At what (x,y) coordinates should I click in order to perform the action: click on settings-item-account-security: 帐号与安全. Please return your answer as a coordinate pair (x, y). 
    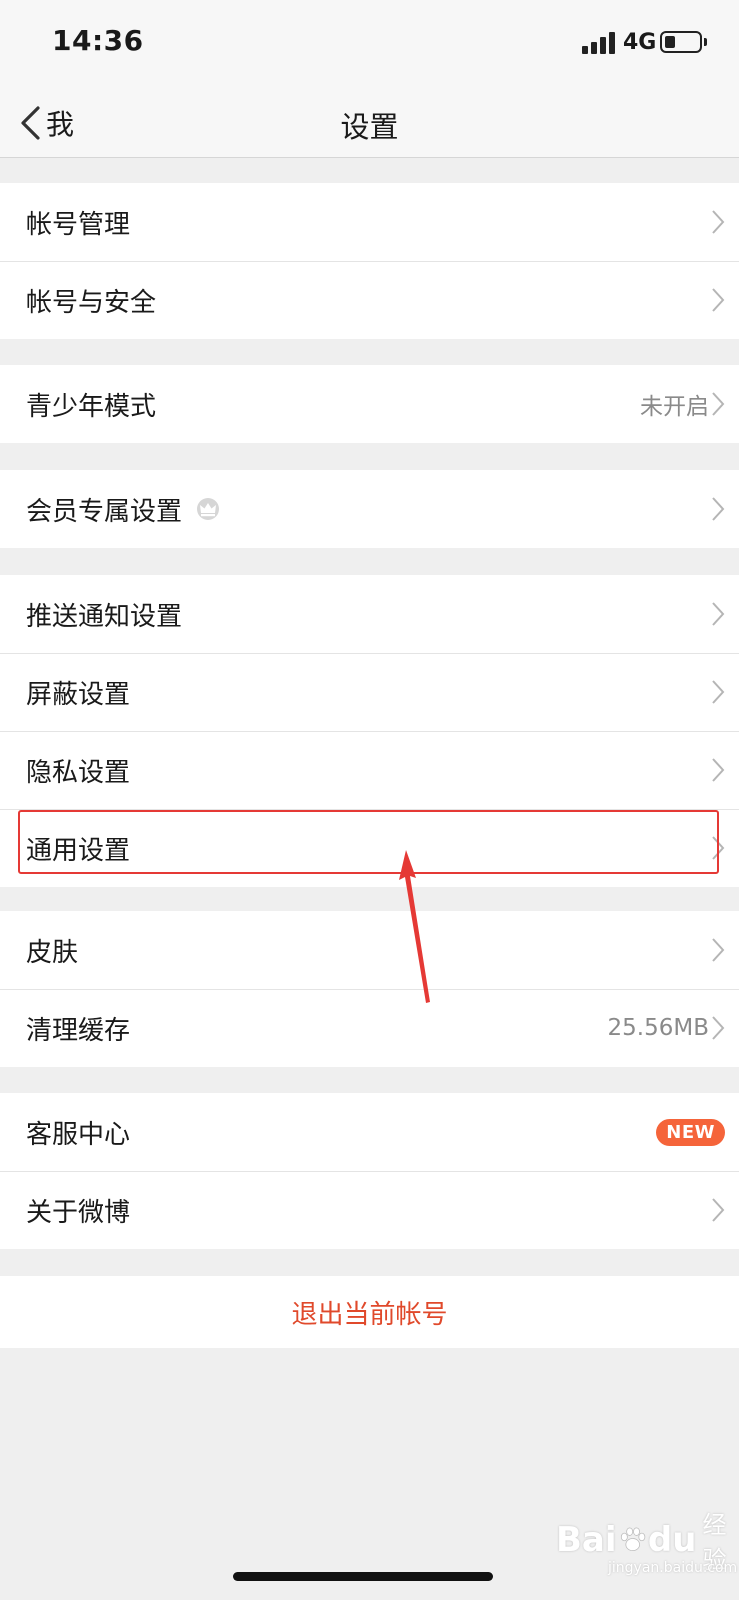
    Looking at the image, I should click on (369, 300).